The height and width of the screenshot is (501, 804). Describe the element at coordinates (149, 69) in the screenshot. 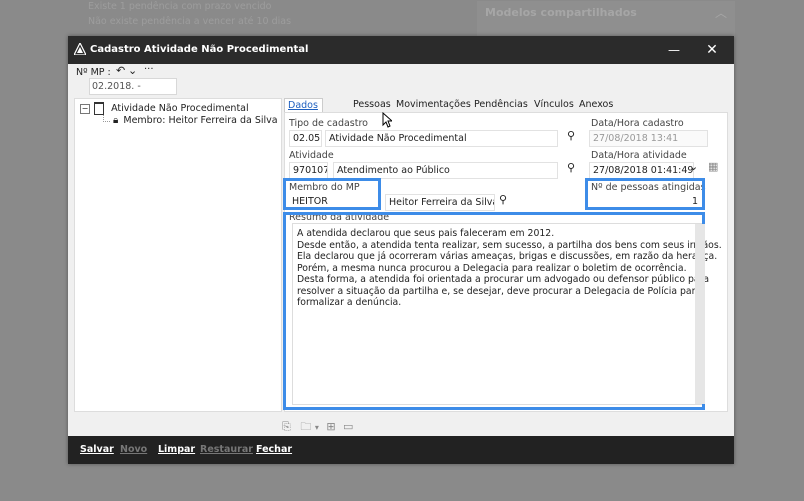

I see `more-icon: ···` at that location.